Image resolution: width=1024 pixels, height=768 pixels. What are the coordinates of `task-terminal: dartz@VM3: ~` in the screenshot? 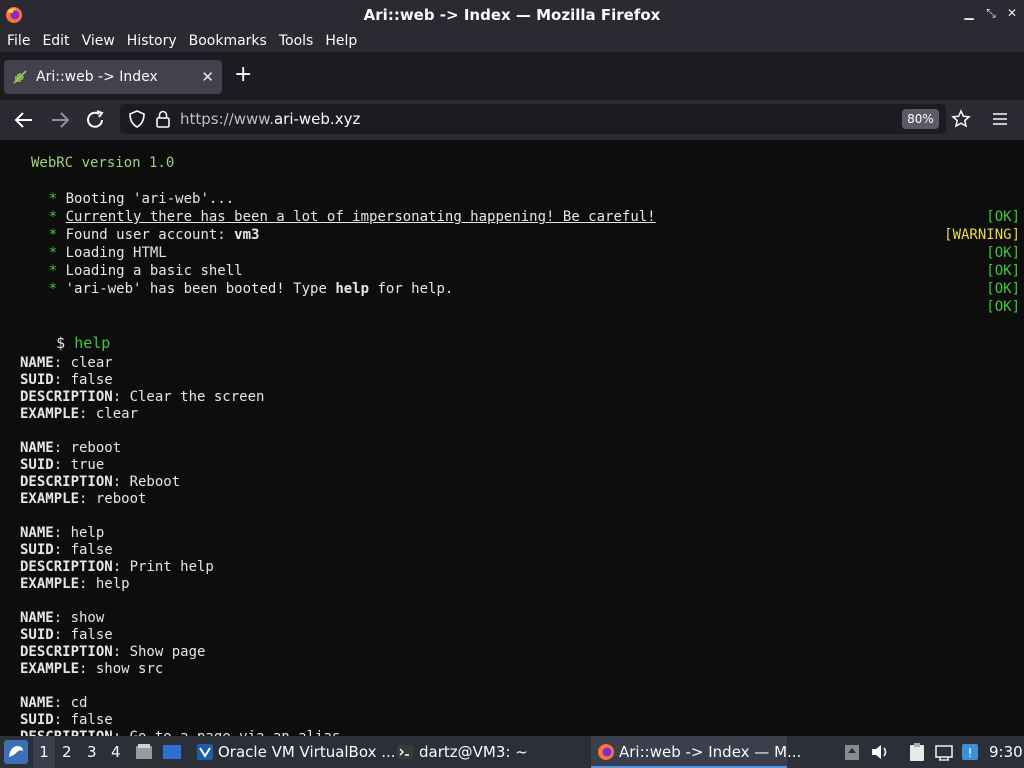 It's located at (473, 752).